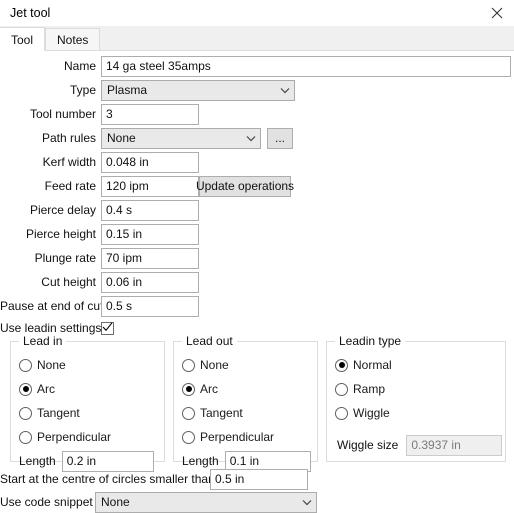 The image size is (514, 513). I want to click on use-leadin-settings-checkbox, so click(107, 328).